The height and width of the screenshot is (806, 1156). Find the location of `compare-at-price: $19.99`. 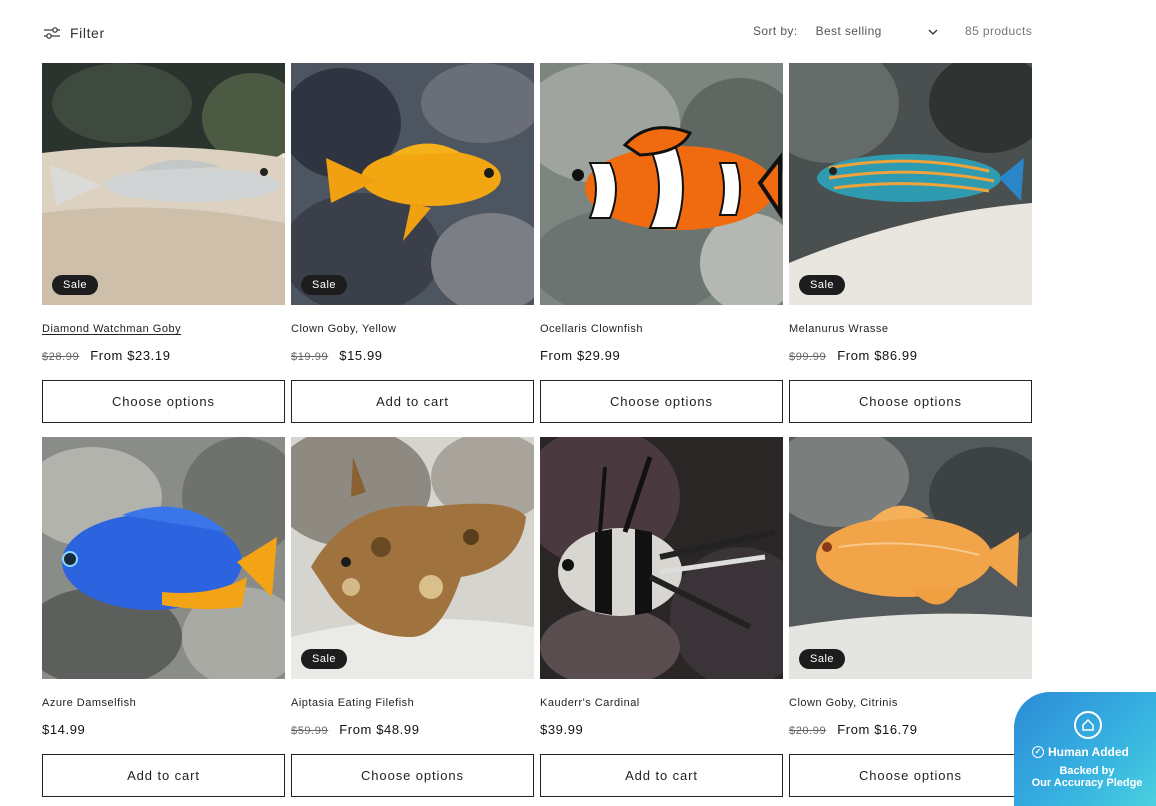

compare-at-price: $19.99 is located at coordinates (310, 357).